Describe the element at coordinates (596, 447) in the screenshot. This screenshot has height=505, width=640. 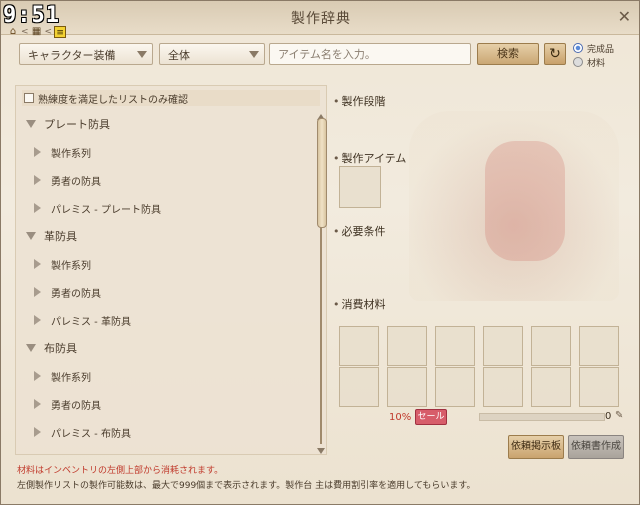
I see `create-request-button: 依頼書作成` at that location.